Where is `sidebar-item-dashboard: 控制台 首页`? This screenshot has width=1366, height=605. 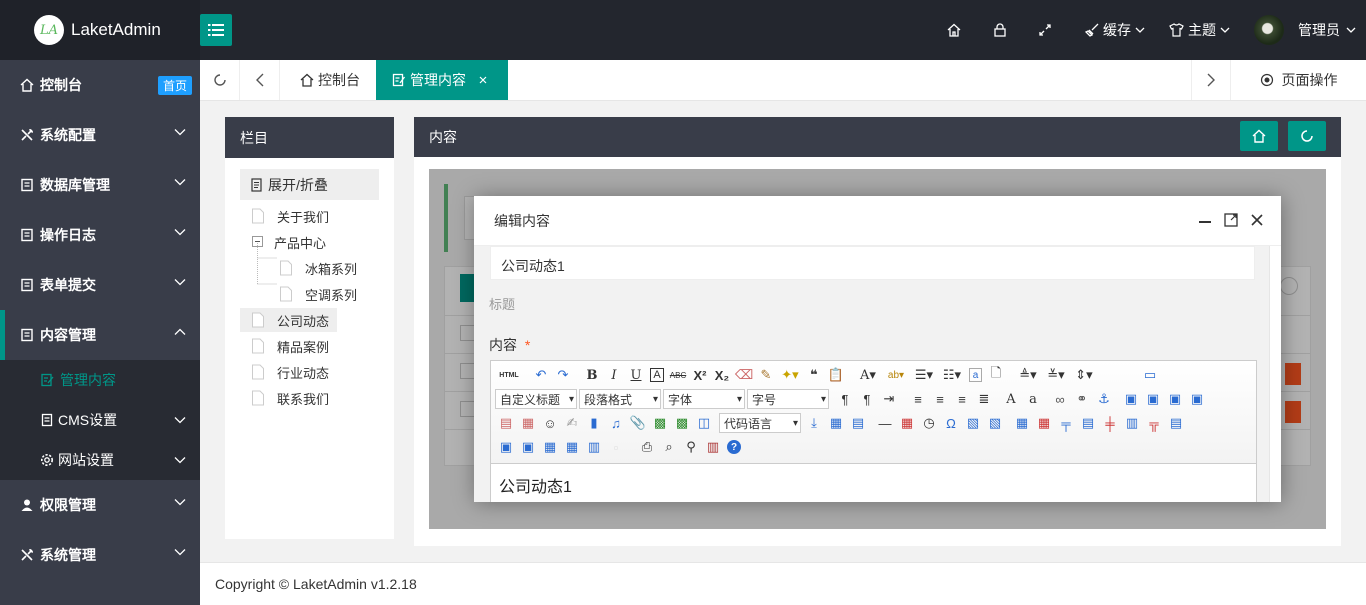
sidebar-item-dashboard: 控制台 首页 is located at coordinates (100, 85).